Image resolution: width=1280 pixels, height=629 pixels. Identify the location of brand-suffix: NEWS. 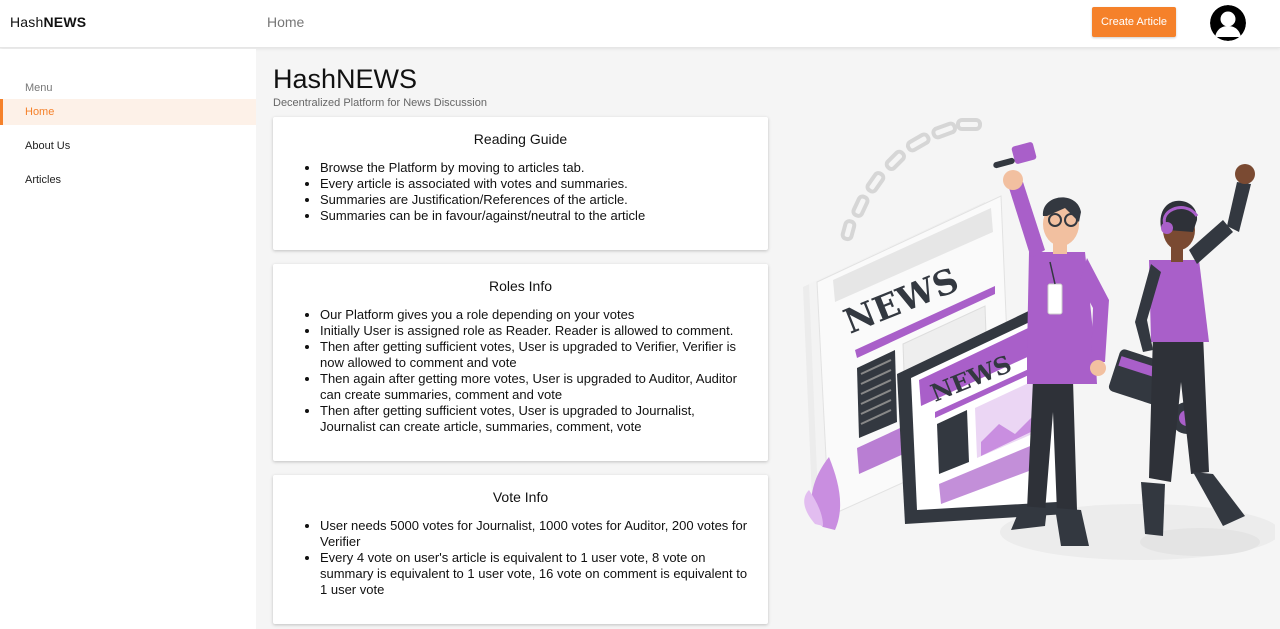
(65, 22).